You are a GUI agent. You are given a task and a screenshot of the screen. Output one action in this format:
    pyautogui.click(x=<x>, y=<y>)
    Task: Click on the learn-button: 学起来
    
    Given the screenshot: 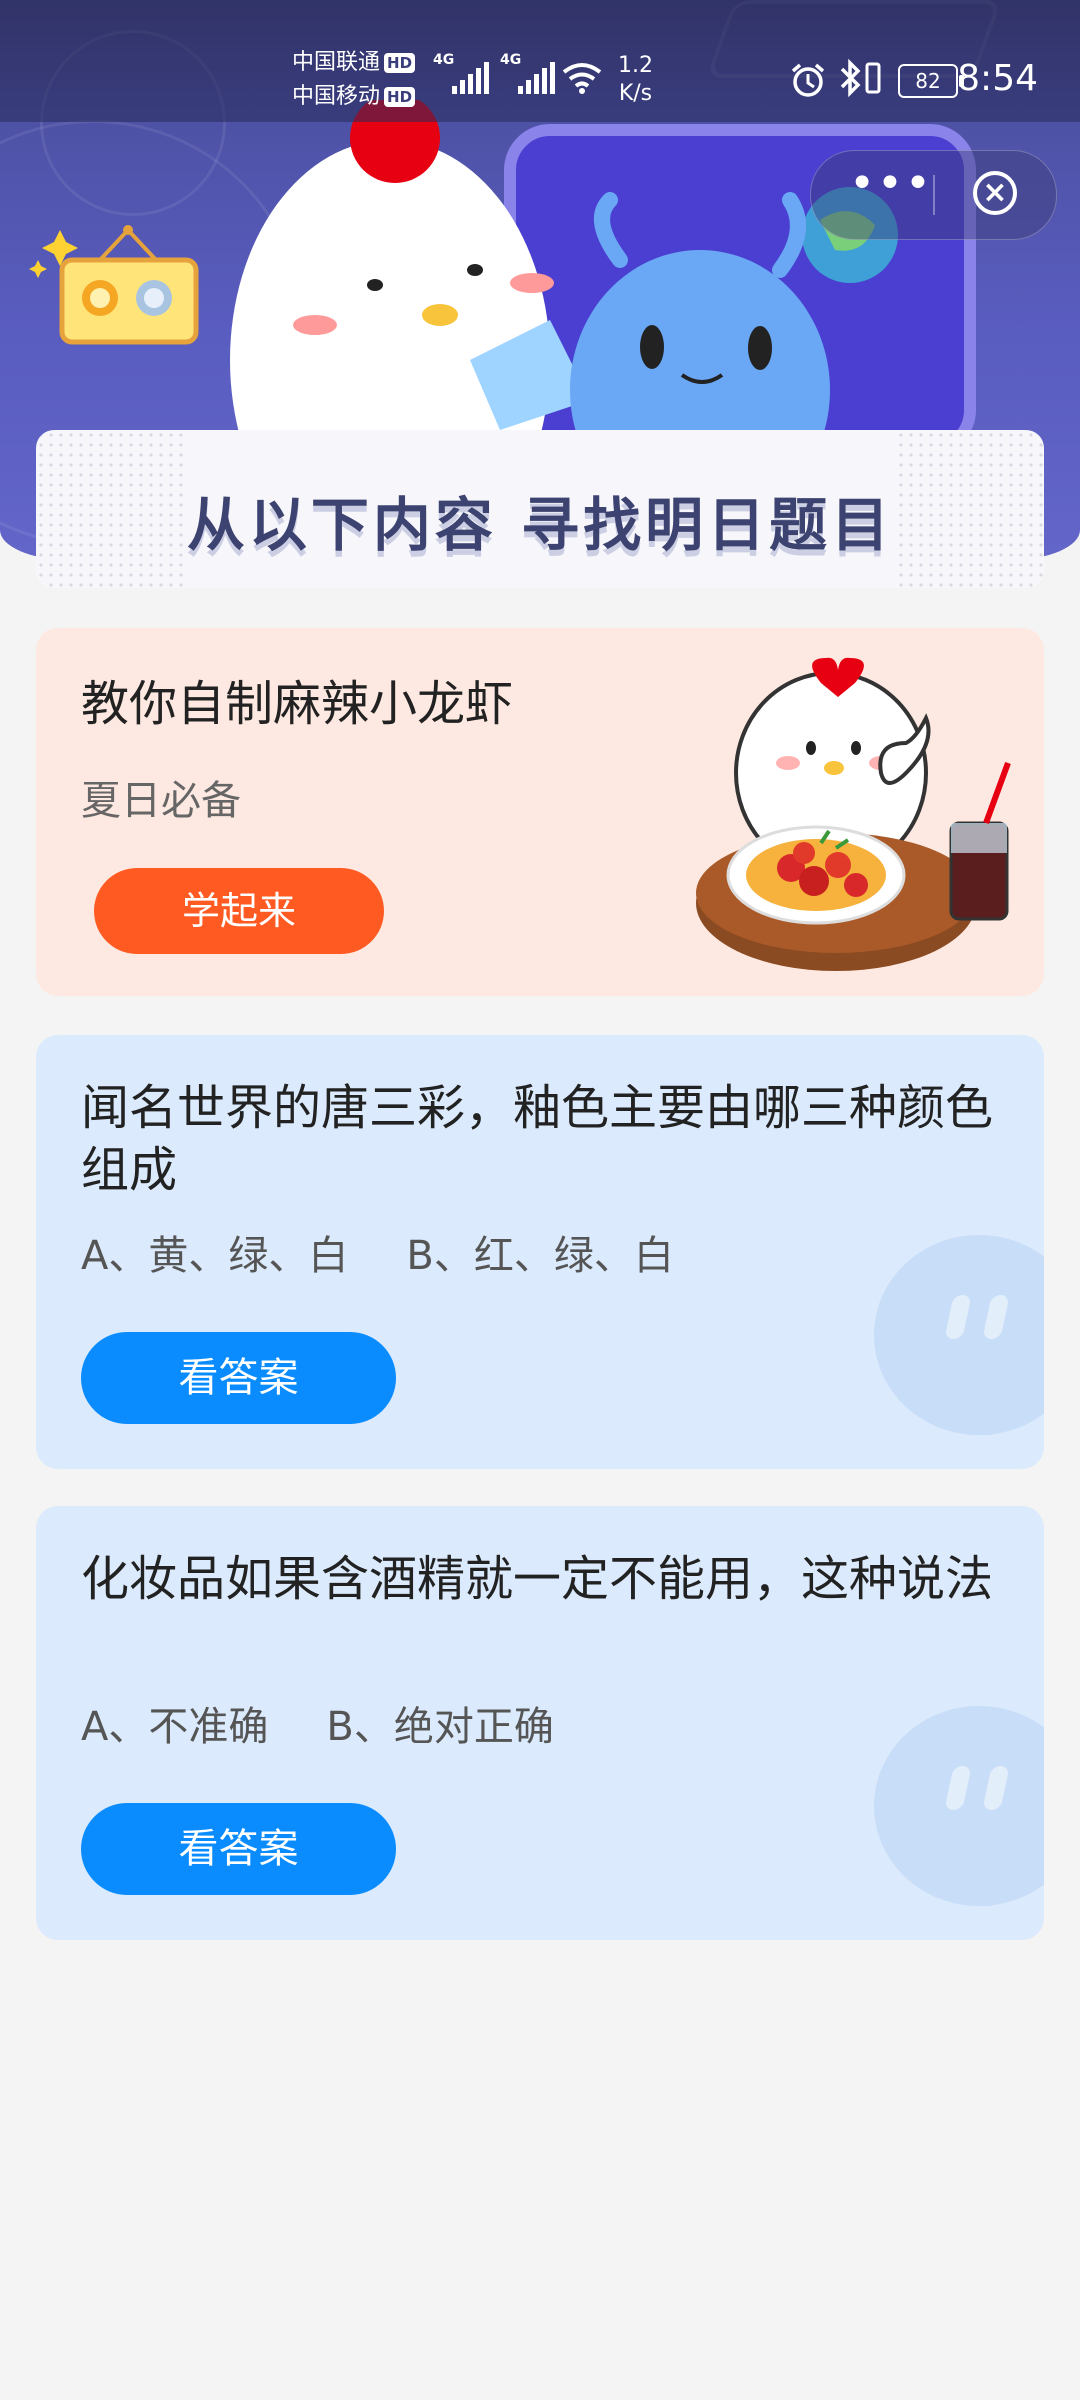 What is the action you would take?
    pyautogui.click(x=239, y=911)
    